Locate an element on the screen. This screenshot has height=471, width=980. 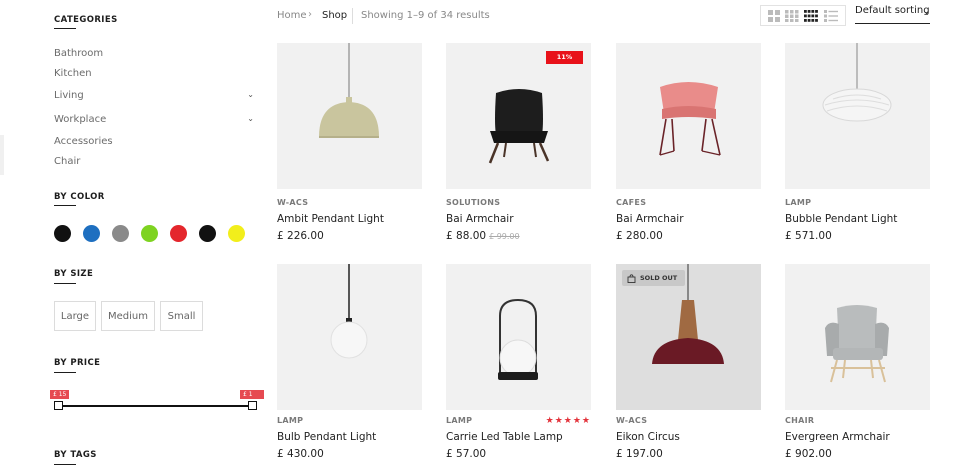
product-price: £ 430.00 is located at coordinates (300, 454).